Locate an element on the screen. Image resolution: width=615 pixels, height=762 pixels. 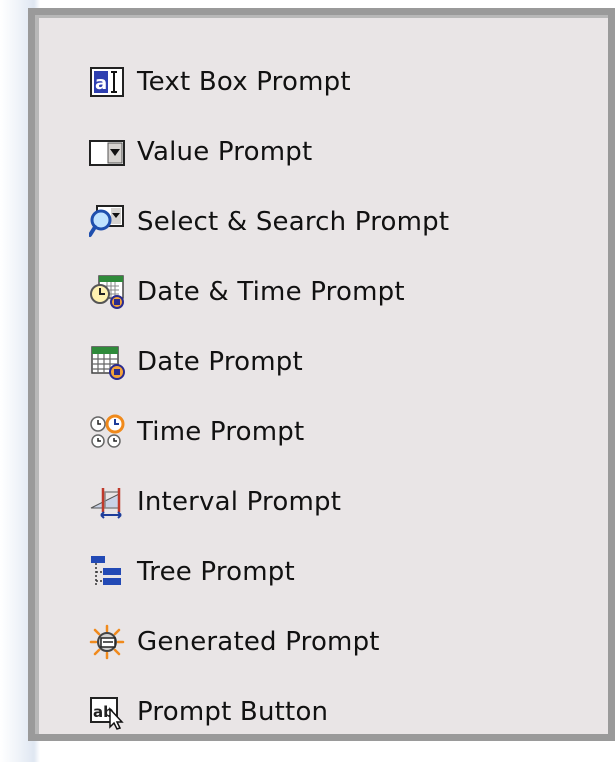
time-prompt-icon is located at coordinates (107, 431).